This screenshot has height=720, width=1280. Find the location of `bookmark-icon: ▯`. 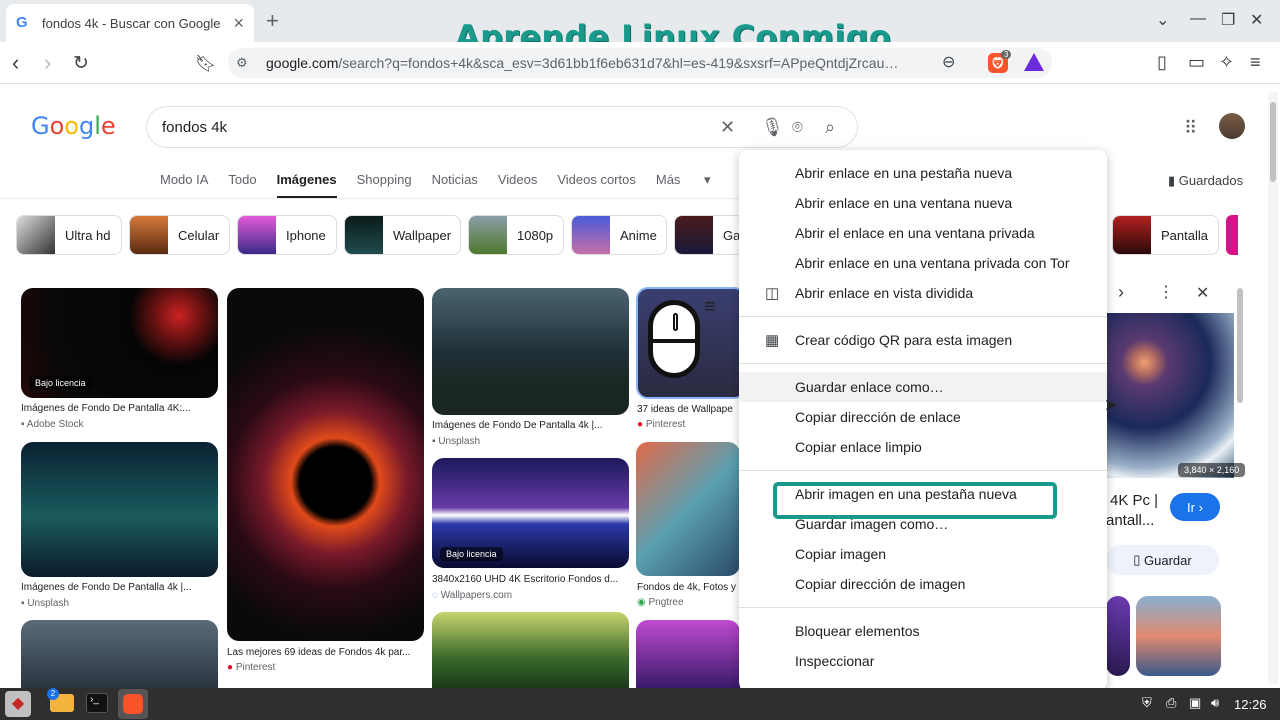

bookmark-icon: ▯ is located at coordinates (1137, 559).